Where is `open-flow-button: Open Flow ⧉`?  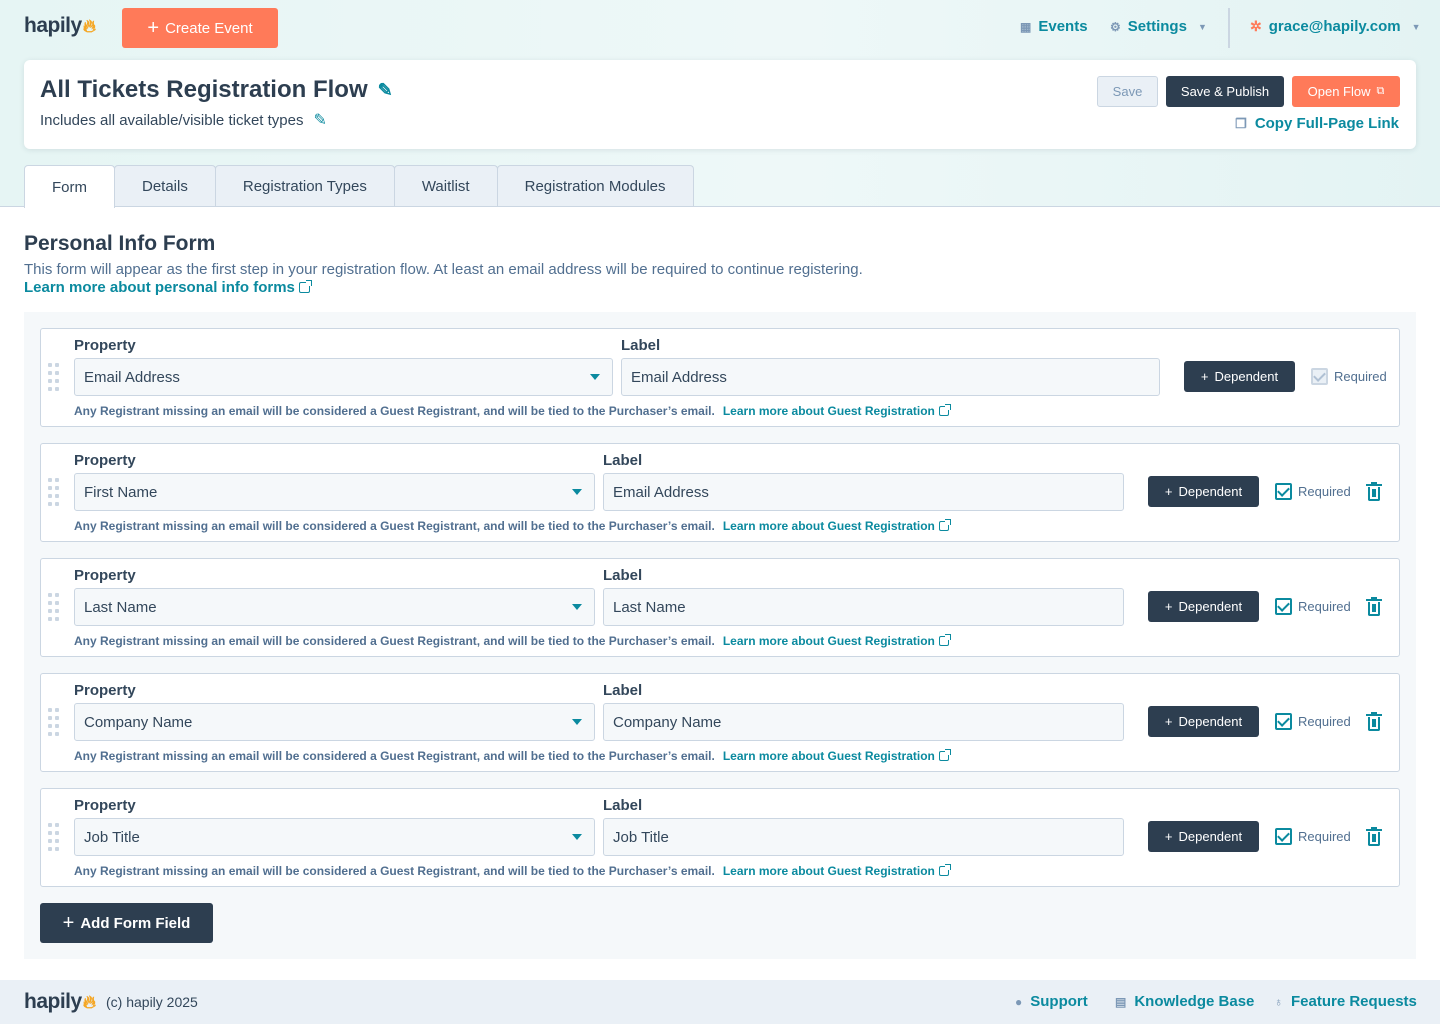 open-flow-button: Open Flow ⧉ is located at coordinates (1346, 91).